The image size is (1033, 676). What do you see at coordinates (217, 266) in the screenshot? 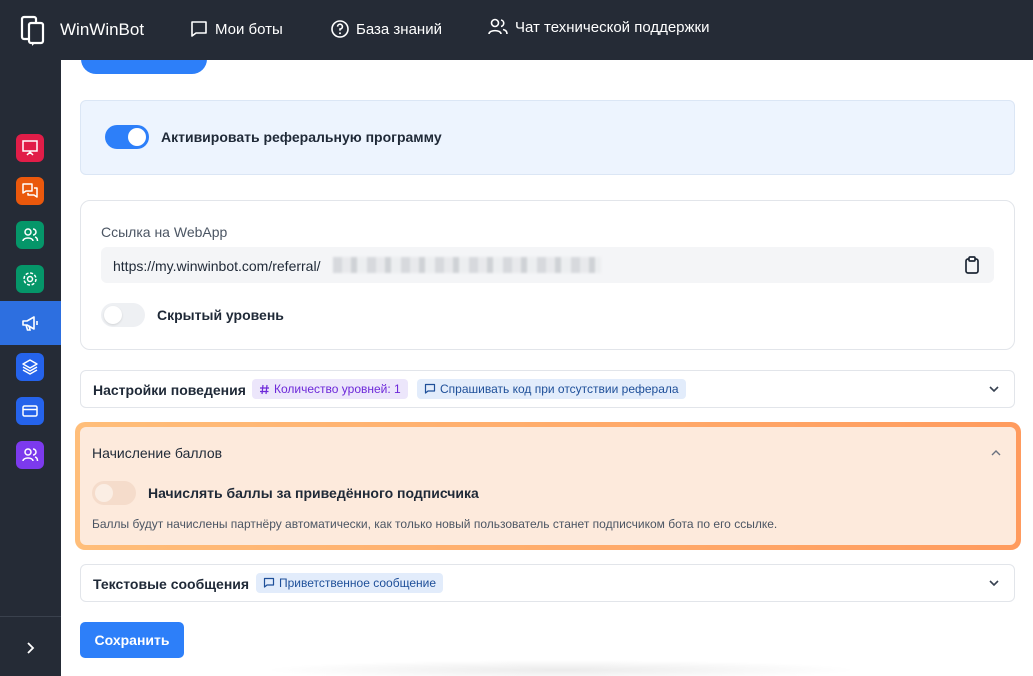
I see `webapp-link-text: https://my.winwinbot.com/referral/` at bounding box center [217, 266].